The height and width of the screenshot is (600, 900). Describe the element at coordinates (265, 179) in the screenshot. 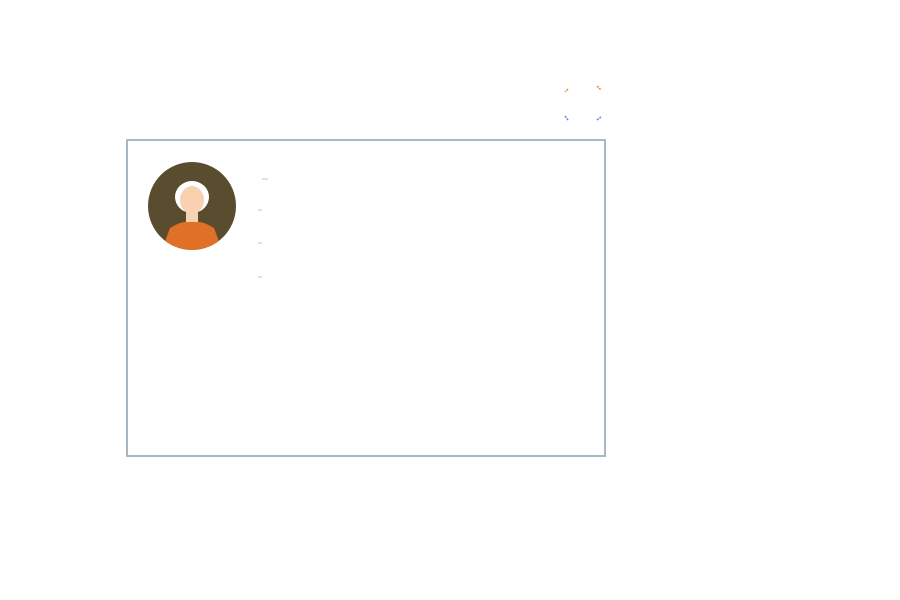

I see `card-title` at that location.